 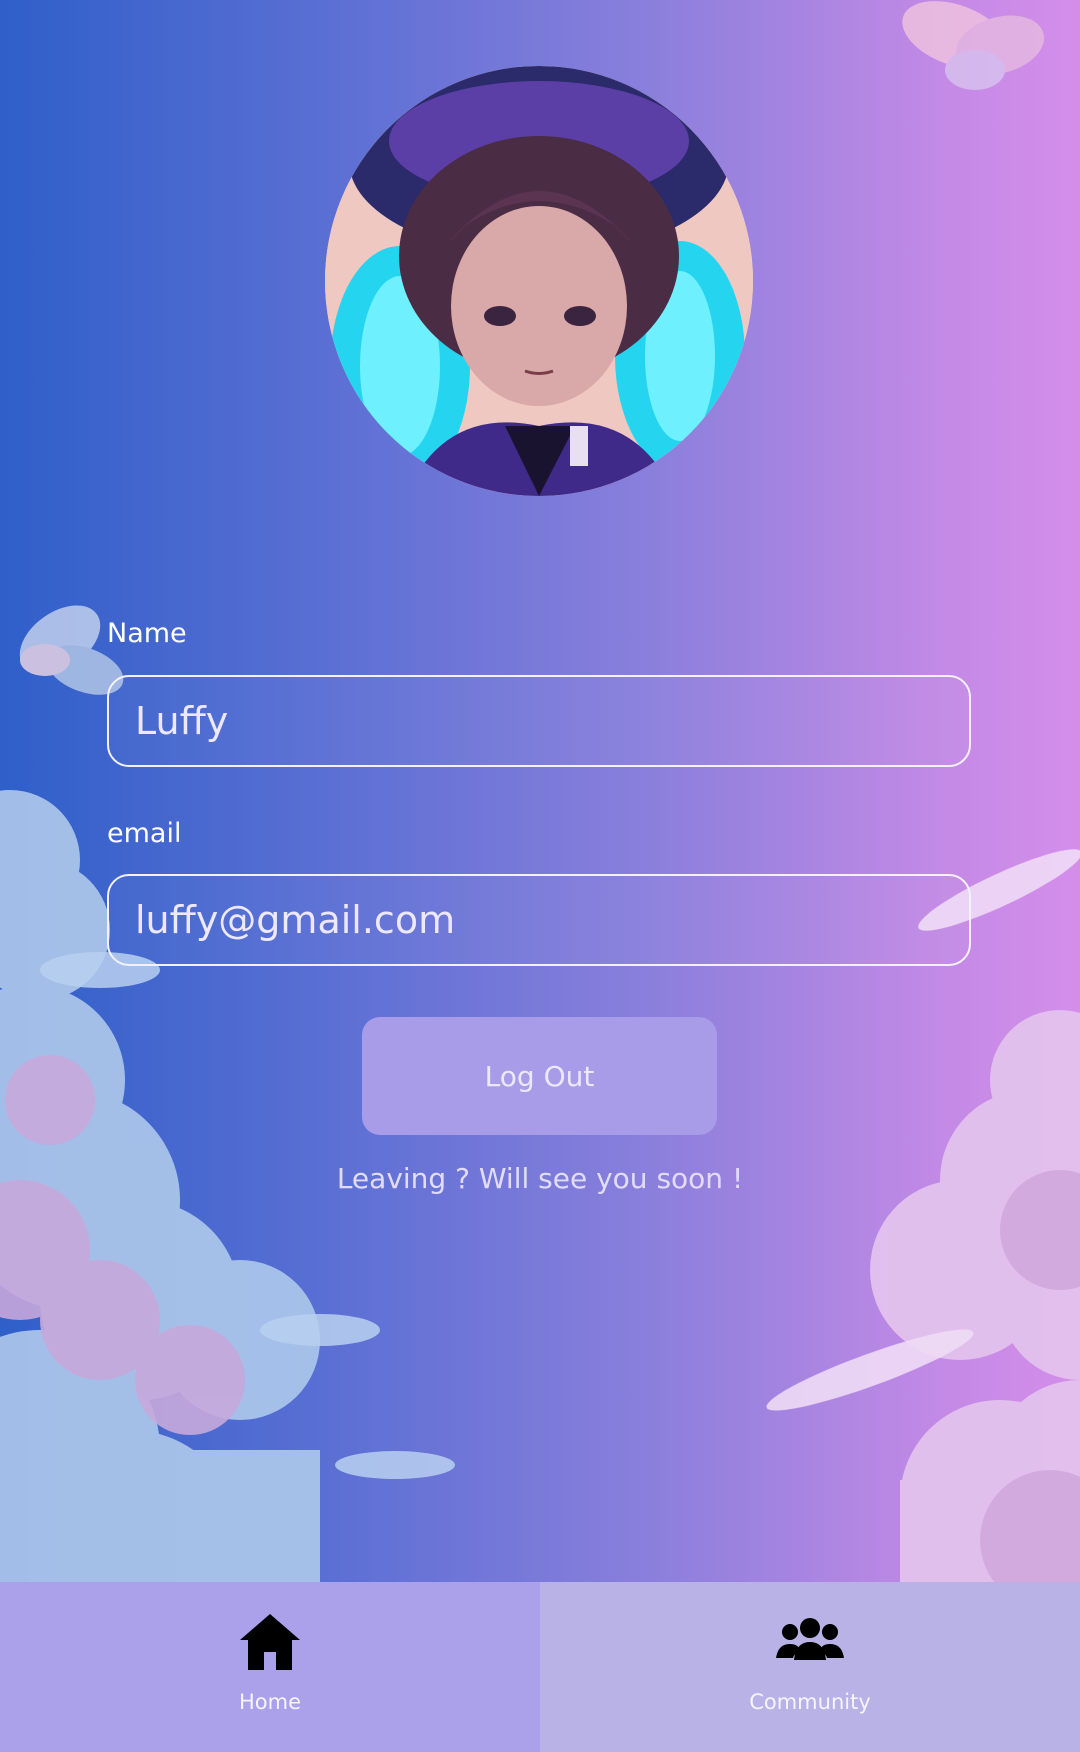 I want to click on bottom-nav: Home Community, so click(x=540, y=1667).